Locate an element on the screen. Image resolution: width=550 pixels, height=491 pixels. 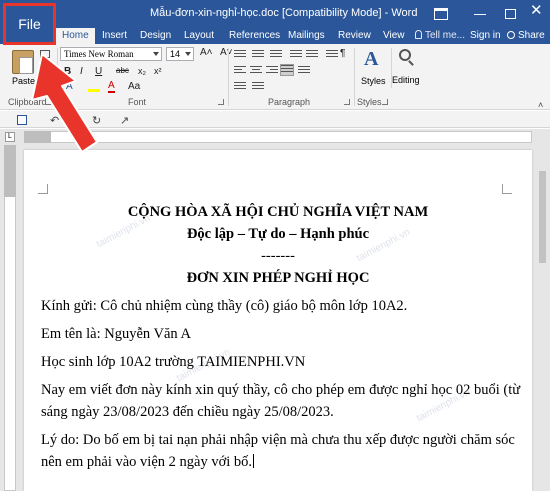
font-name-dropdown: Times New Roman is located at coordinates (111, 54).